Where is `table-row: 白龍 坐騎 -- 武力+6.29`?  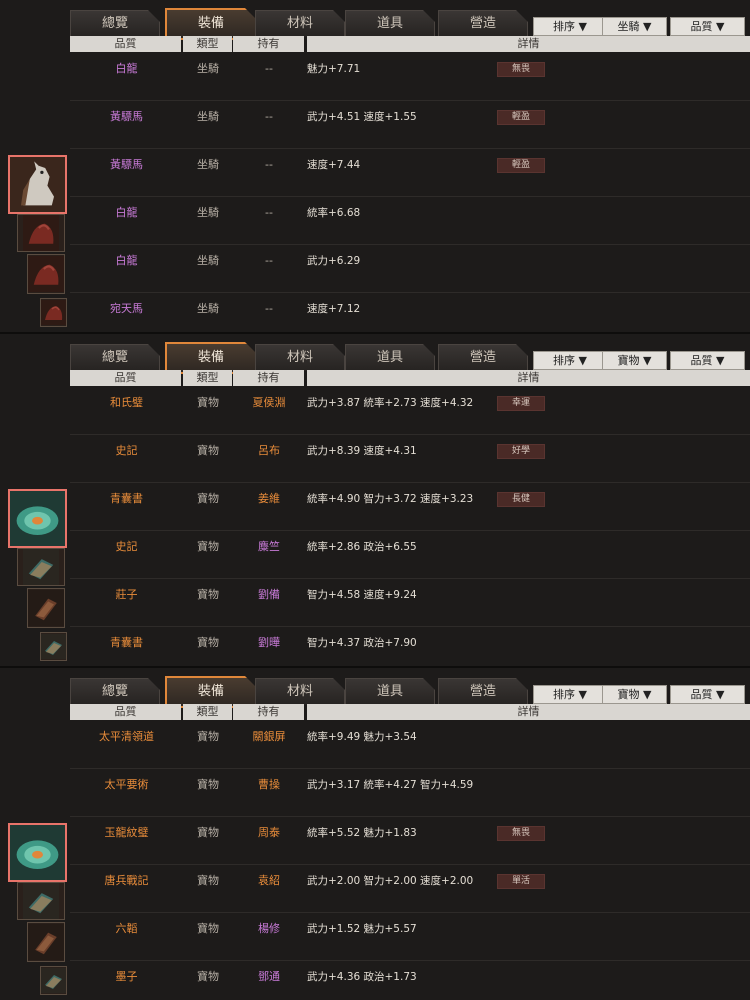
table-row: 白龍 坐騎 -- 武力+6.29 is located at coordinates (410, 268).